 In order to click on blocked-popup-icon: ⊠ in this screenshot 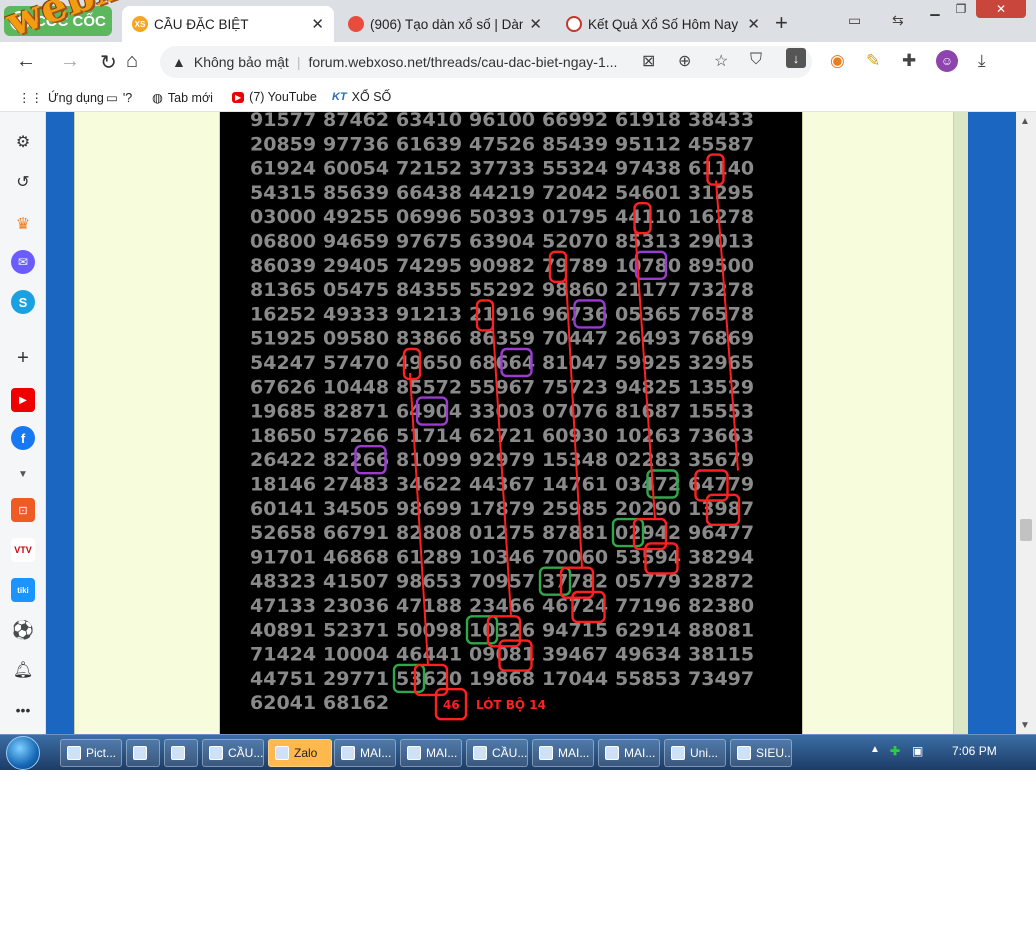, I will do `click(648, 61)`.